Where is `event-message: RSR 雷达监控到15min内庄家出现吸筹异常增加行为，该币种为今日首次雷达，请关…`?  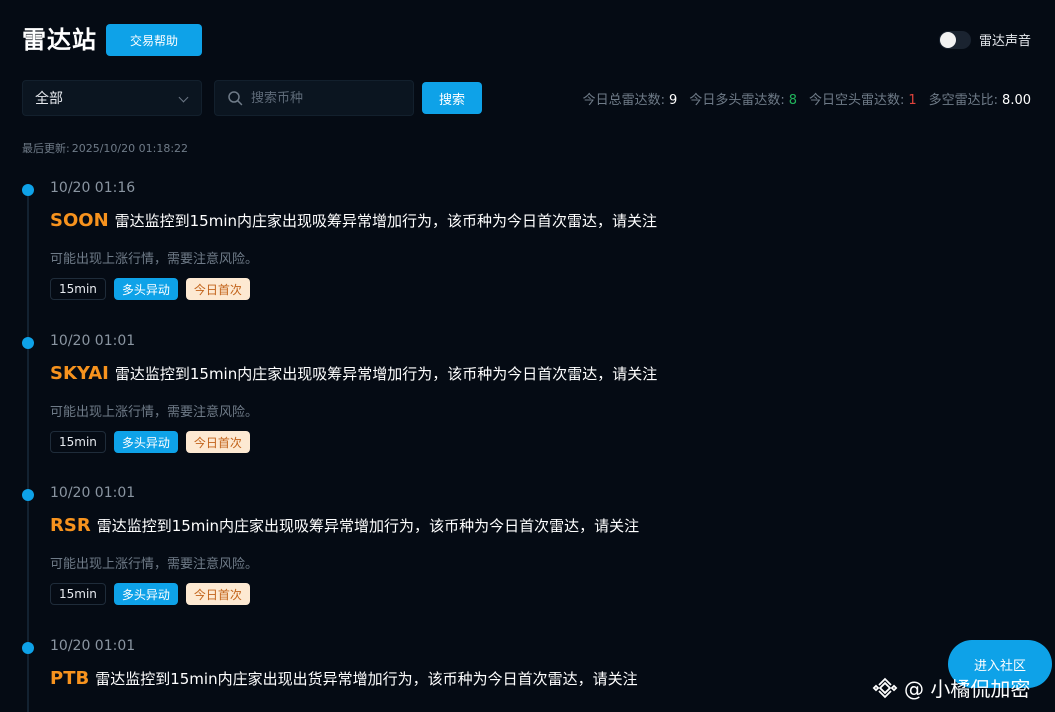 event-message: RSR 雷达监控到15min内庄家出现吸筹异常增加行为，该币种为今日首次雷达，请关… is located at coordinates (344, 525).